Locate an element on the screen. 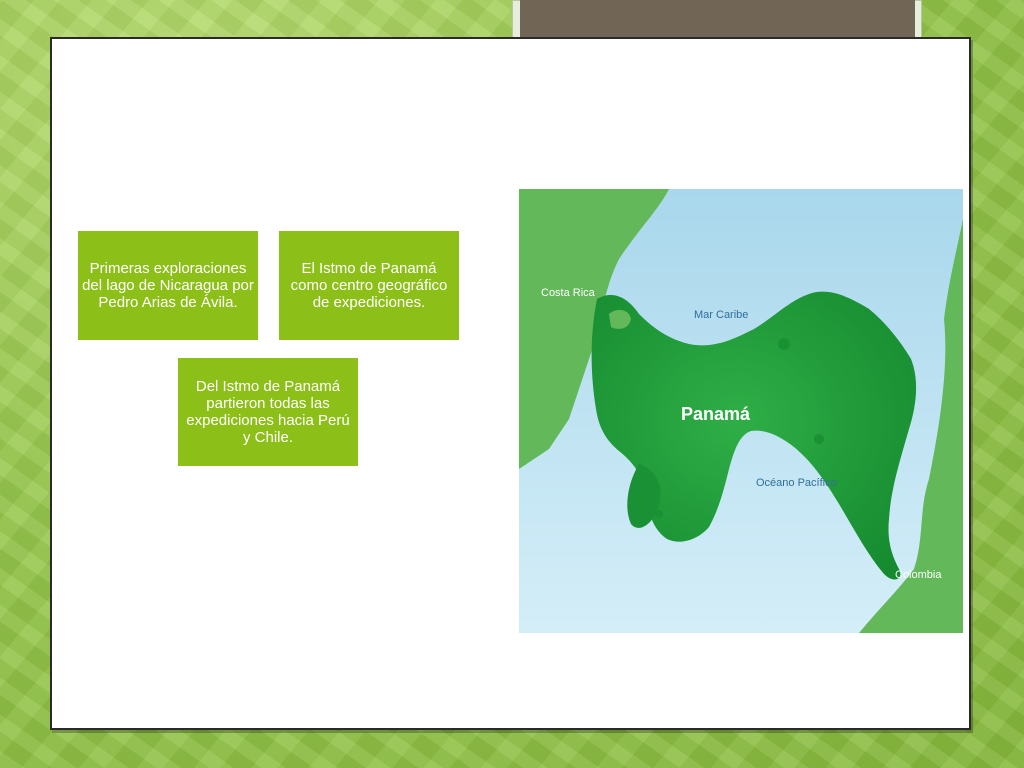  map-label-panama: Panamá is located at coordinates (716, 414).